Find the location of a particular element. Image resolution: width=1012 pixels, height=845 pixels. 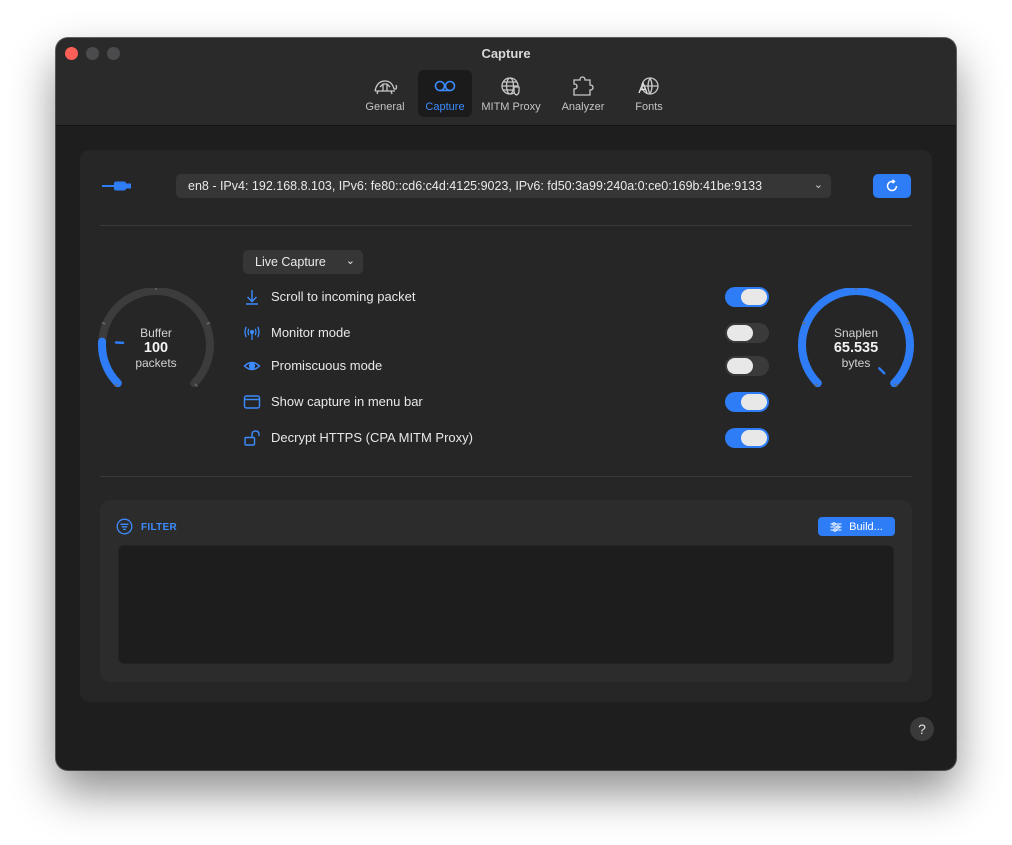

puzzle-icon is located at coordinates (583, 86).